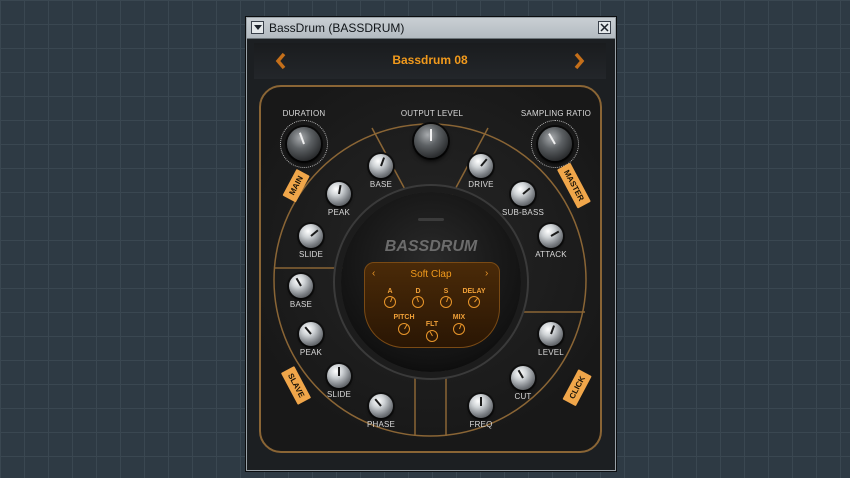 The image size is (850, 478). Describe the element at coordinates (459, 329) in the screenshot. I see `mix-mini-knob` at that location.